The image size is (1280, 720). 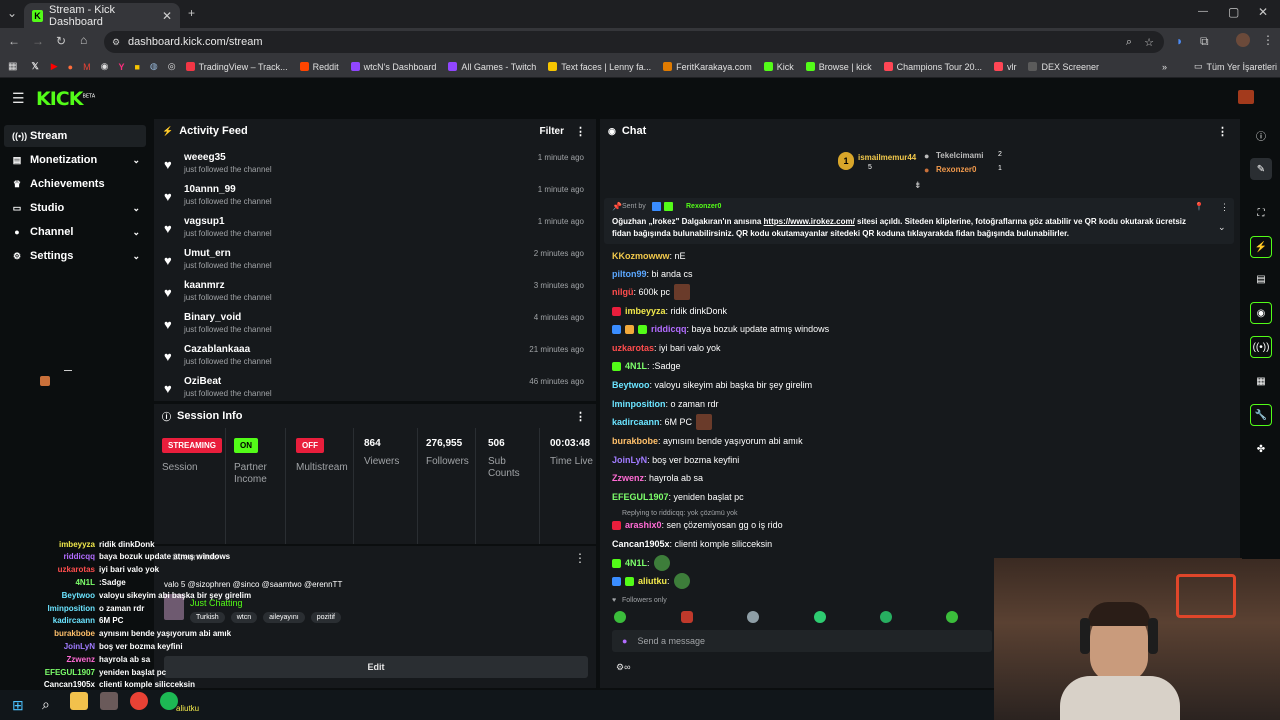 What do you see at coordinates (580, 558) in the screenshot?
I see `stream-info-menu-icon: ⋮` at bounding box center [580, 558].